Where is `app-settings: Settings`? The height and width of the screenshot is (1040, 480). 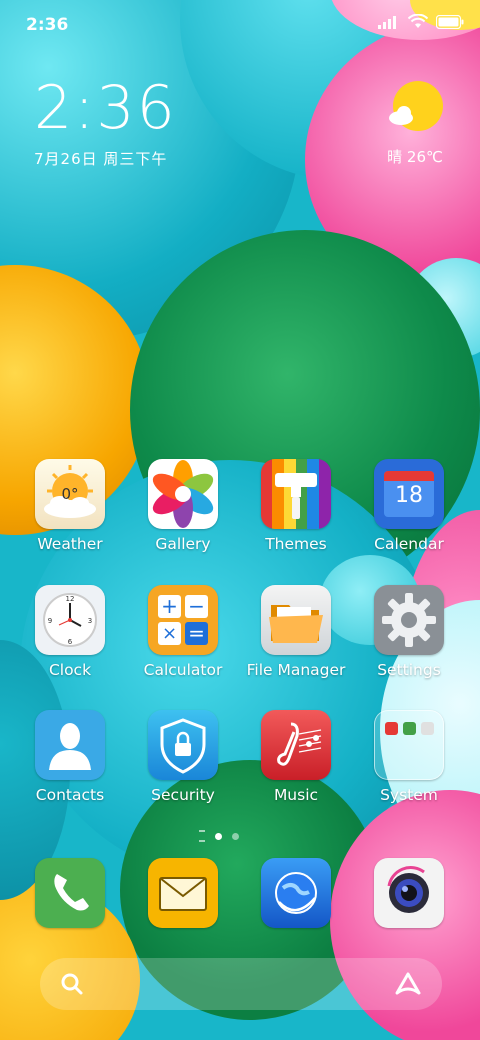 app-settings: Settings is located at coordinates (409, 632).